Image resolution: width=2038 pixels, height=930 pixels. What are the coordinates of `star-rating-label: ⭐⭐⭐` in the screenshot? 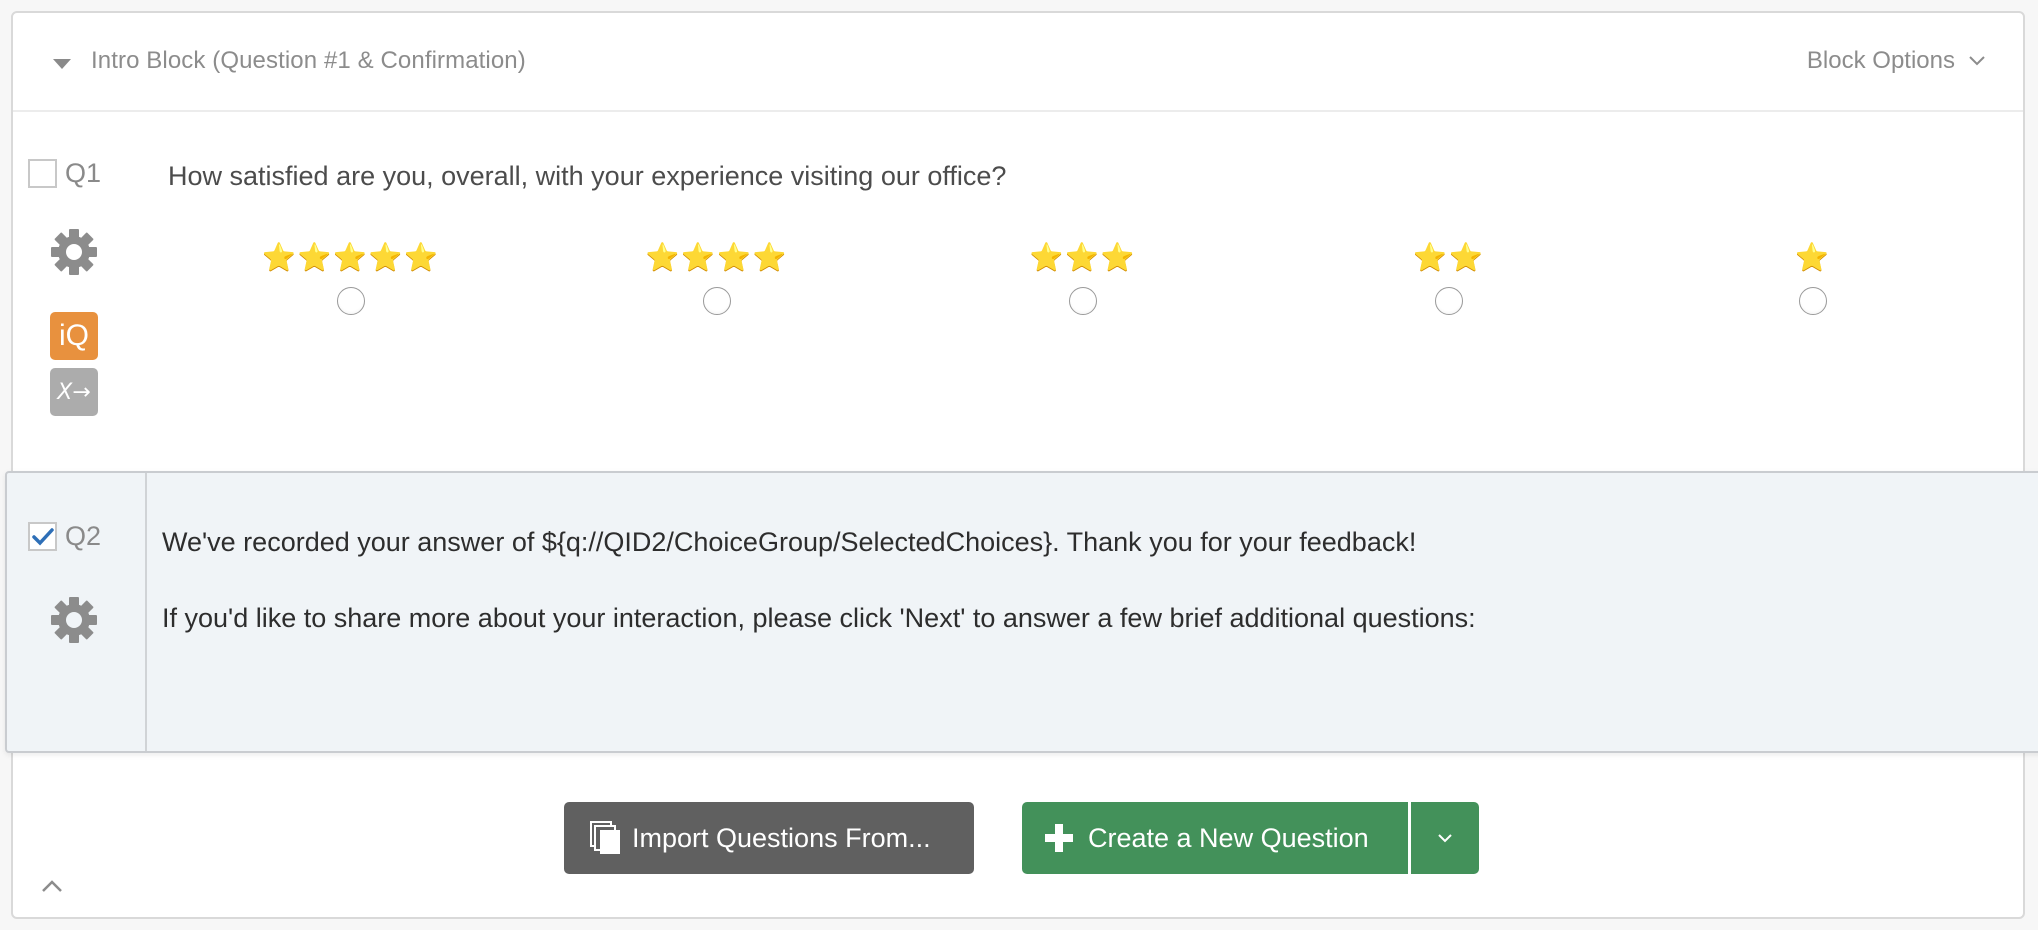 It's located at (1083, 257).